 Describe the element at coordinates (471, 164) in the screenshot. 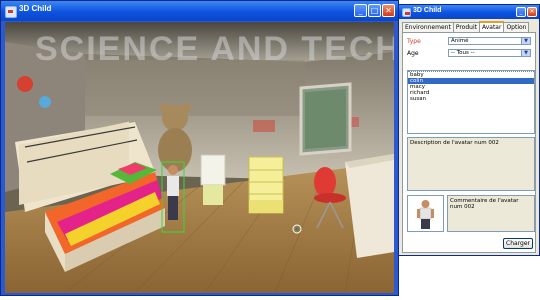

I see `avatar-description: Description de l'avatar num 002` at that location.